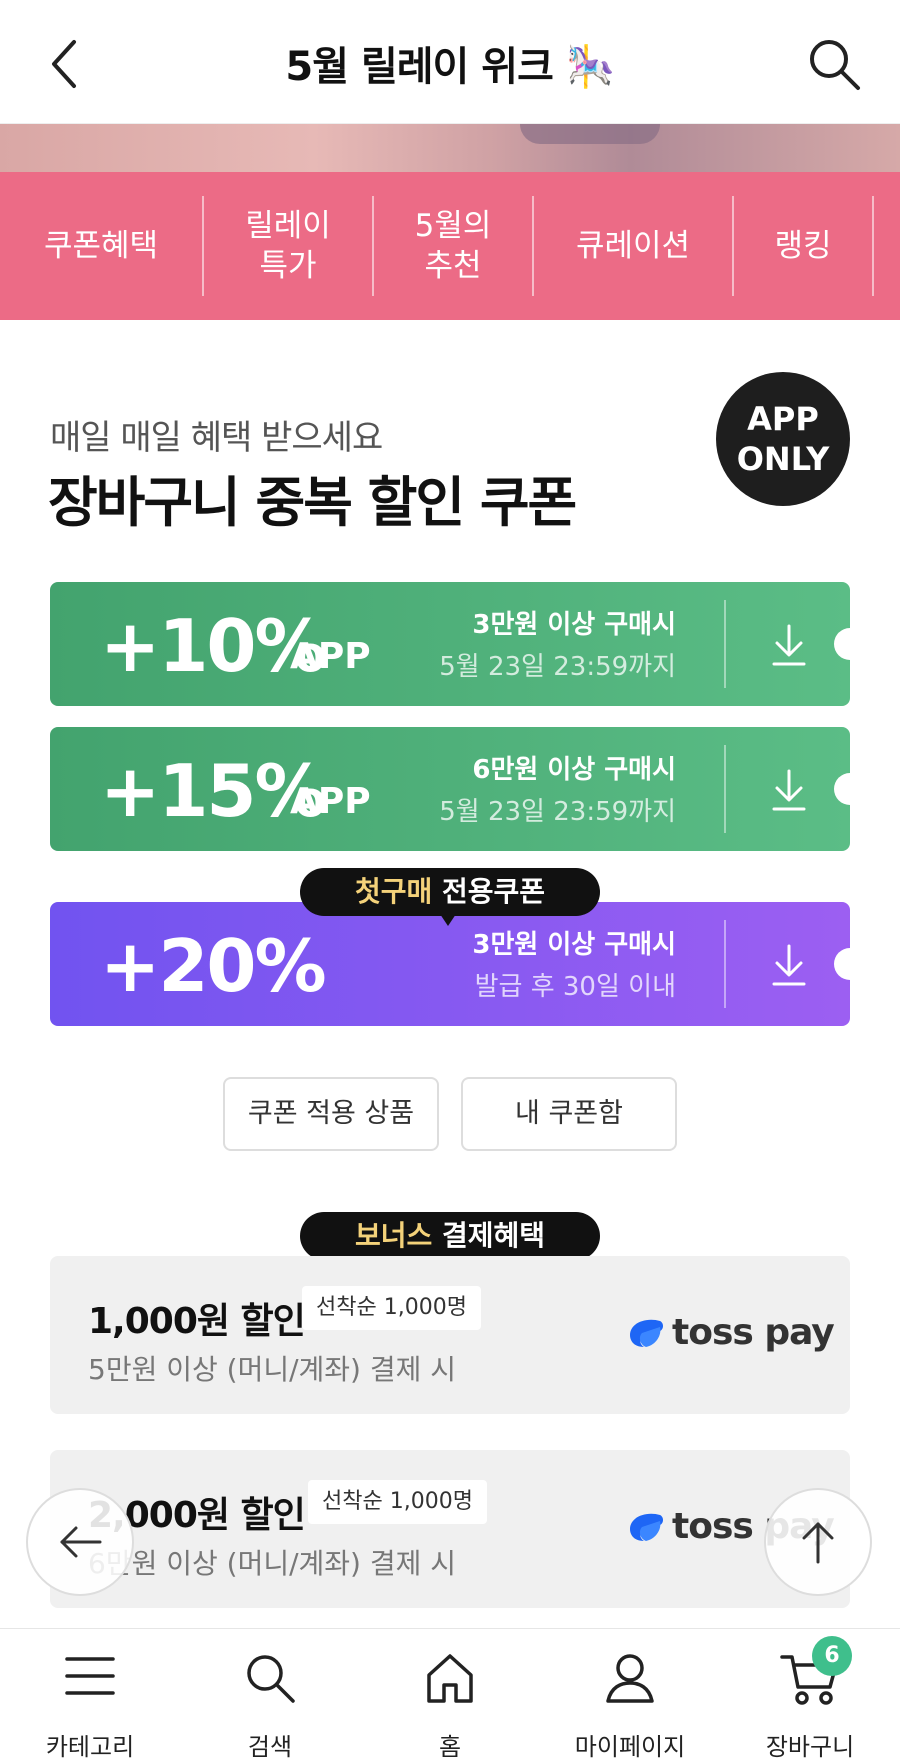  I want to click on tab-may-picks: 5월의 추천, so click(454, 246).